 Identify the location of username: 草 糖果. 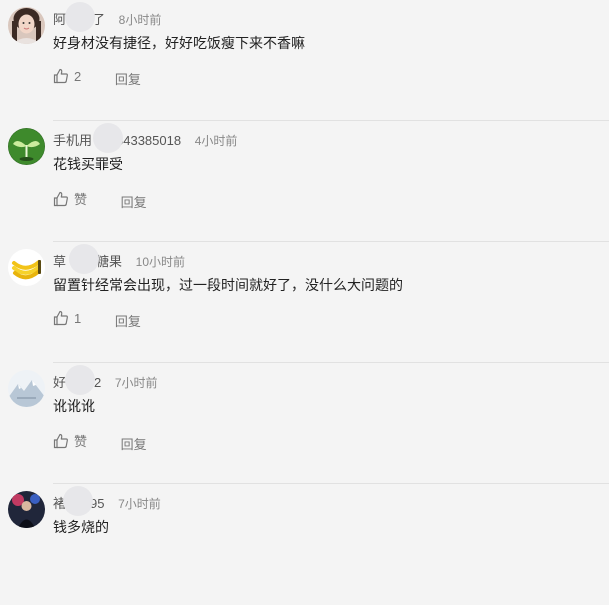
(88, 259).